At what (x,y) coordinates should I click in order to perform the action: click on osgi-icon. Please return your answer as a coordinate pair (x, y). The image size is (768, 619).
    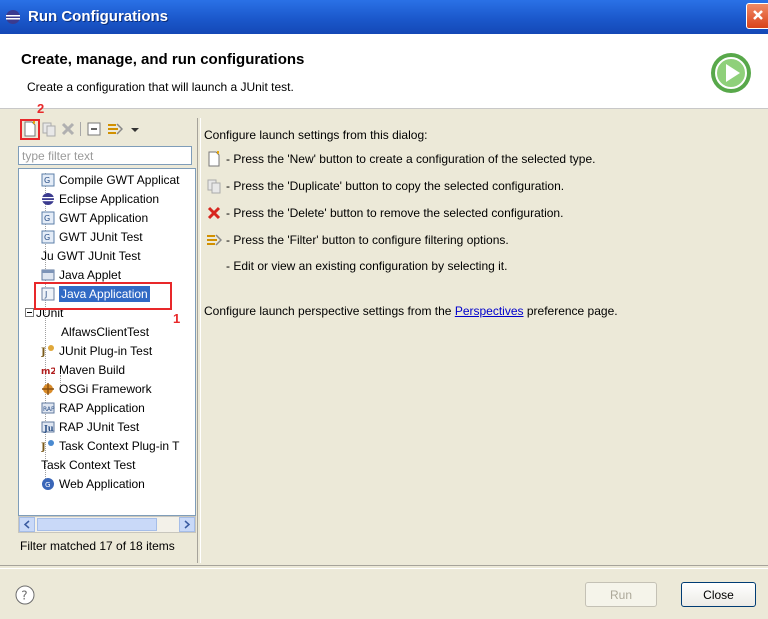
    Looking at the image, I should click on (48, 389).